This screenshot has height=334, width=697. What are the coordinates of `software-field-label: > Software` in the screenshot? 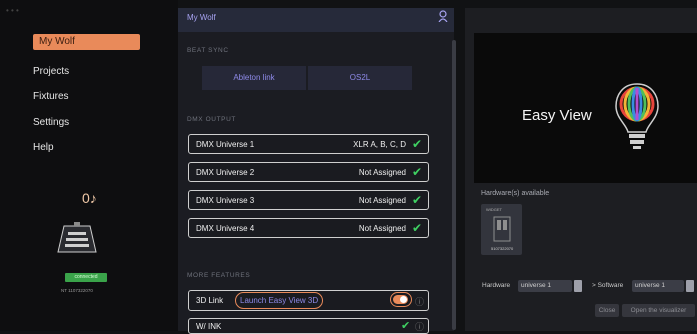 It's located at (608, 285).